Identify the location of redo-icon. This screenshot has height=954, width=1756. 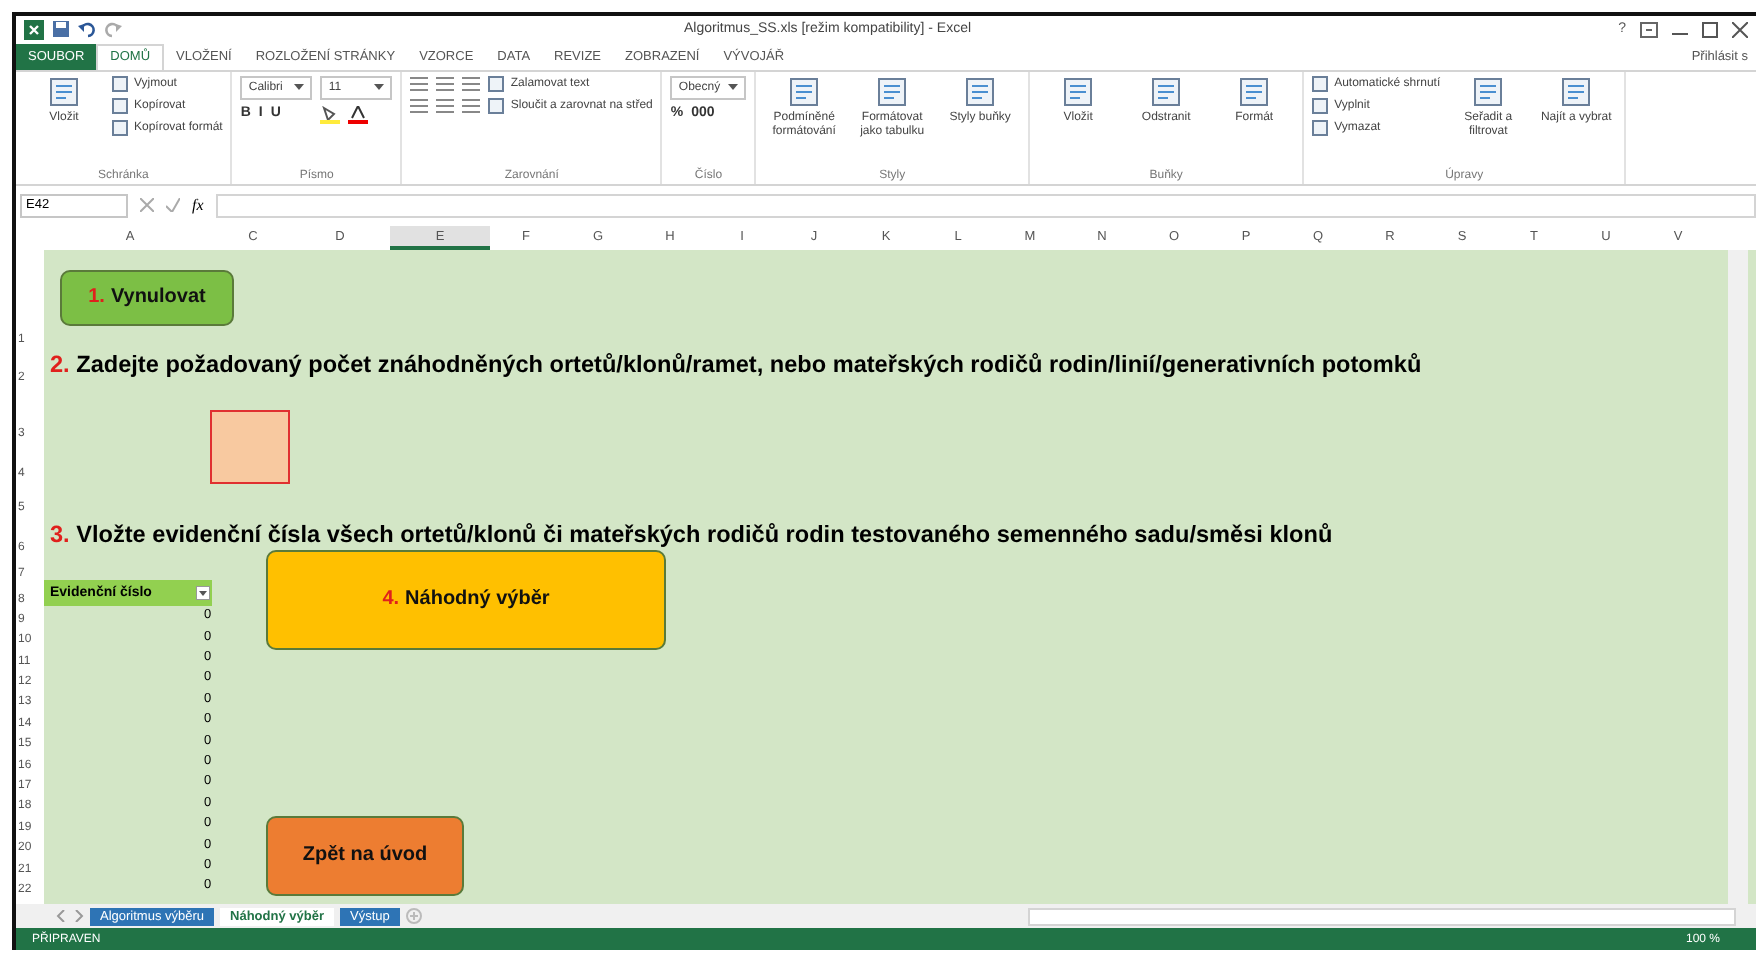
(113, 29).